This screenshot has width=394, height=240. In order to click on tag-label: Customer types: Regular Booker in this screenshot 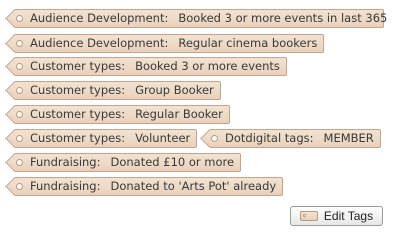, I will do `click(126, 114)`.